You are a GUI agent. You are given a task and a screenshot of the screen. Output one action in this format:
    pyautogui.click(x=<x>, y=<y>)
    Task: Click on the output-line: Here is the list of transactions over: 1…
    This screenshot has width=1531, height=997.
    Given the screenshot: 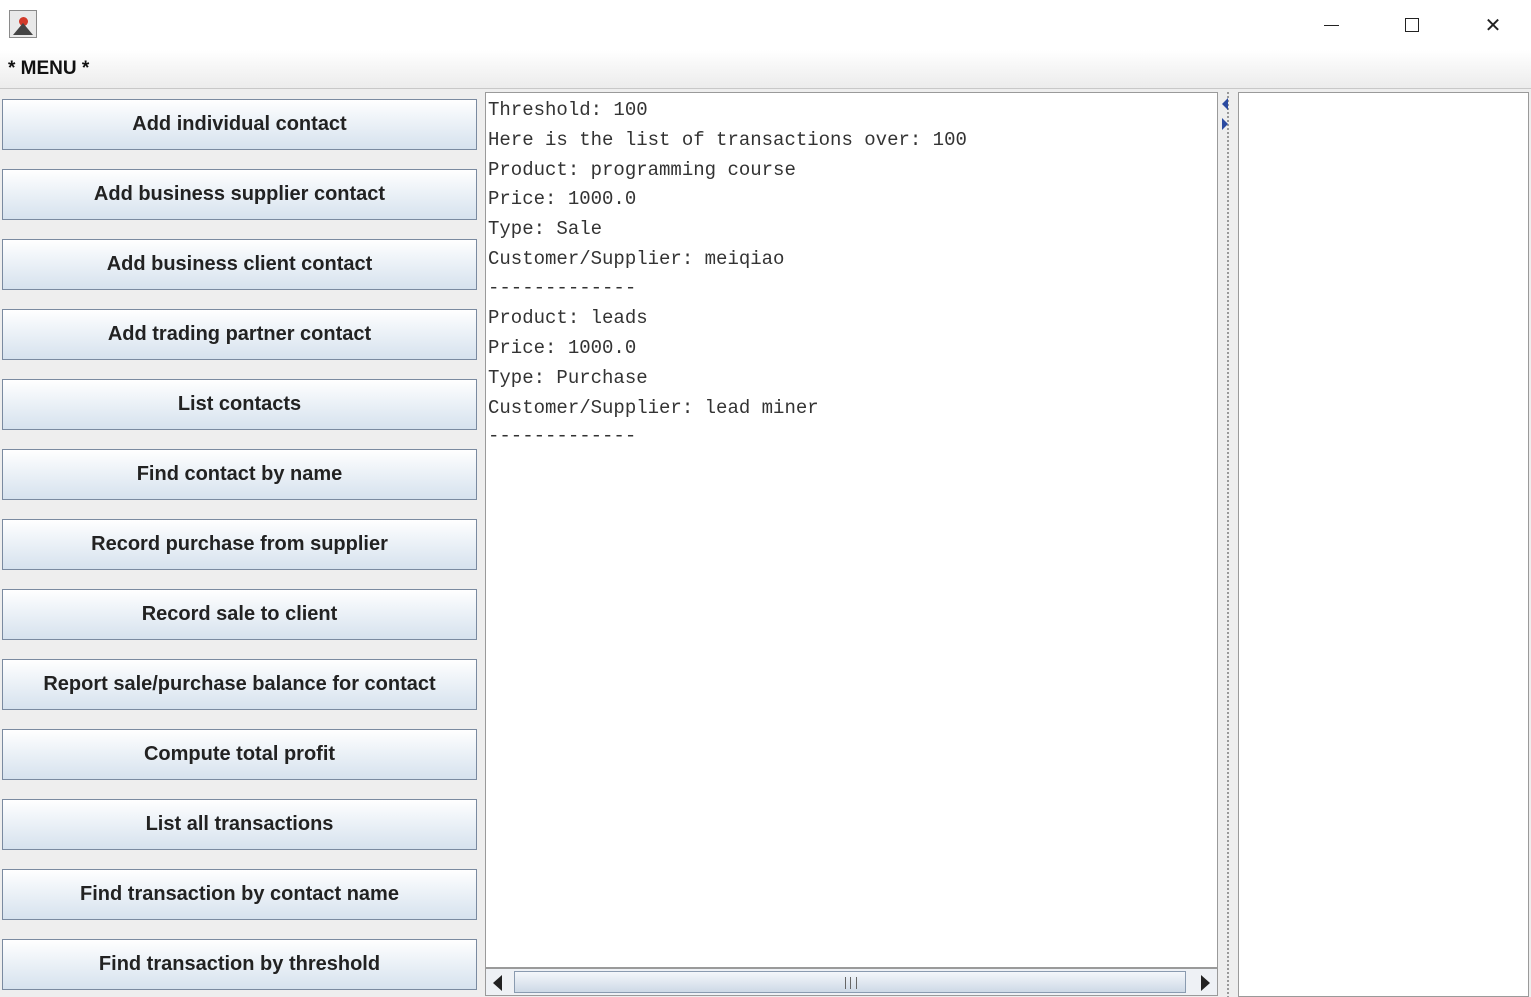 What is the action you would take?
    pyautogui.click(x=727, y=140)
    